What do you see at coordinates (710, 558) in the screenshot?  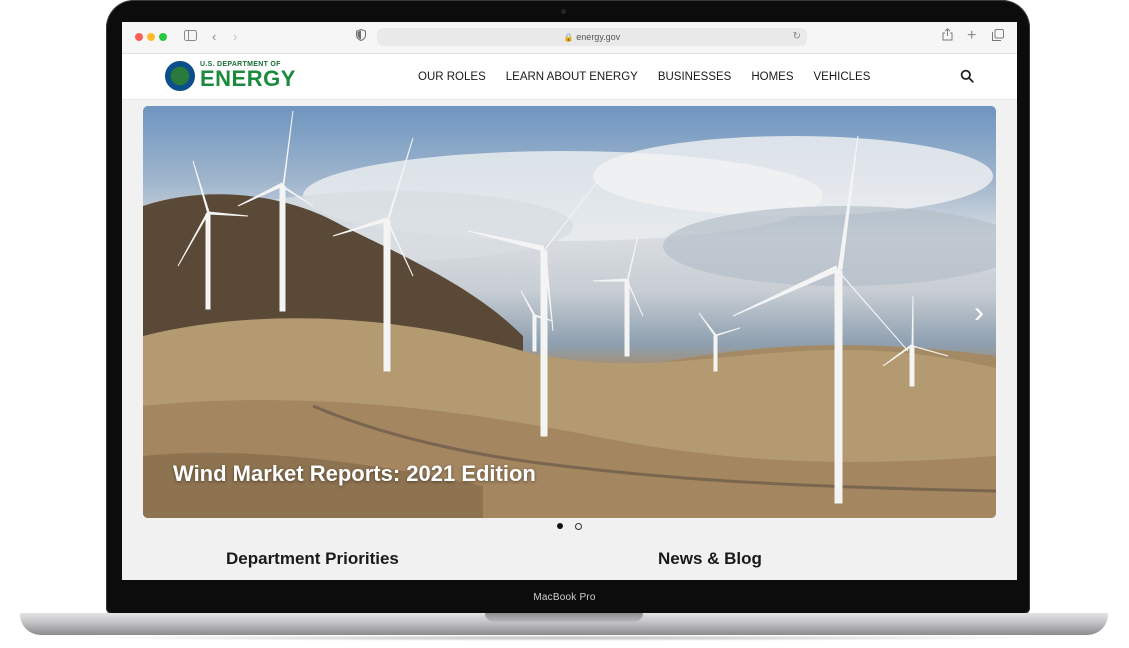 I see `news-blog-heading: News & Blog` at bounding box center [710, 558].